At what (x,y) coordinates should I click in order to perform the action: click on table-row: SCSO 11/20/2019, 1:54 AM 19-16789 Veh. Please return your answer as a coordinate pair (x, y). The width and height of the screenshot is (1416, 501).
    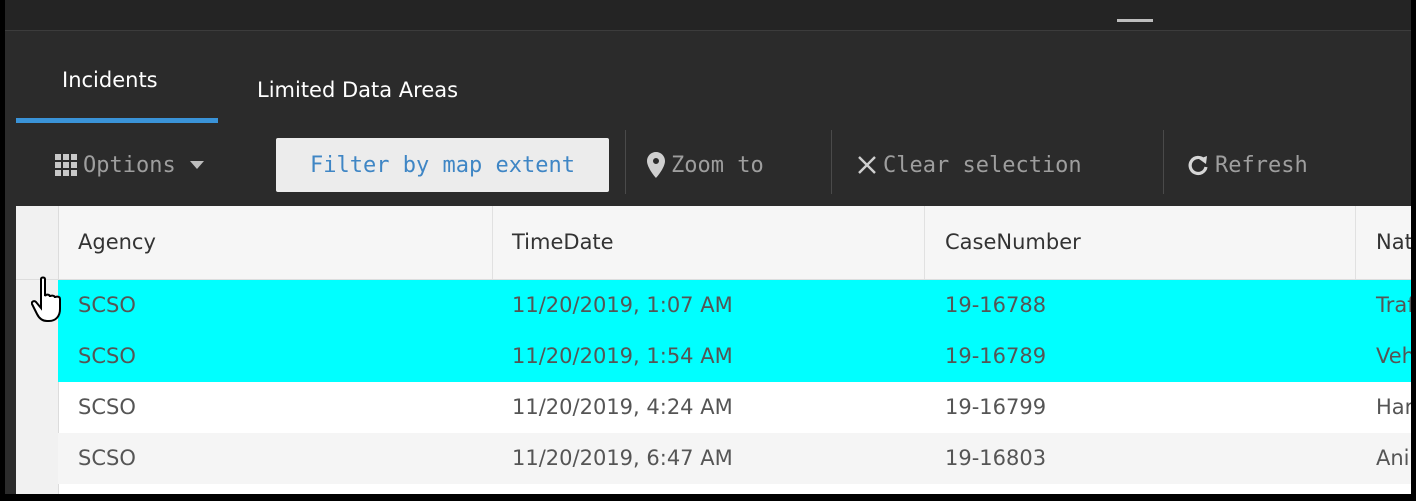
    Looking at the image, I should click on (734, 356).